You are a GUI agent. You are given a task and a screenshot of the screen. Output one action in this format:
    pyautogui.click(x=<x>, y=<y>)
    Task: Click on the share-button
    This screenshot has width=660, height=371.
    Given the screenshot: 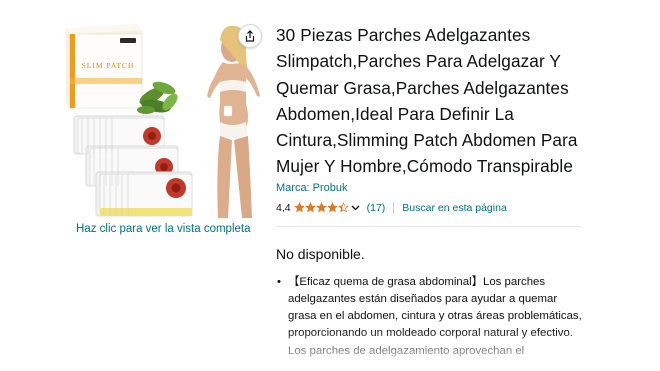 What is the action you would take?
    pyautogui.click(x=250, y=36)
    